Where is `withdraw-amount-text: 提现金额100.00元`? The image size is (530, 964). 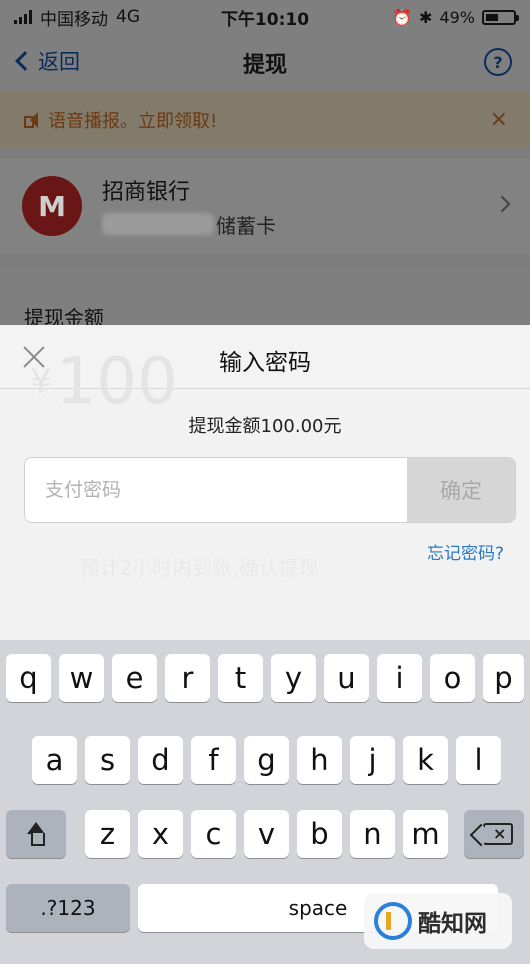
withdraw-amount-text: 提现金额100.00元 is located at coordinates (265, 426).